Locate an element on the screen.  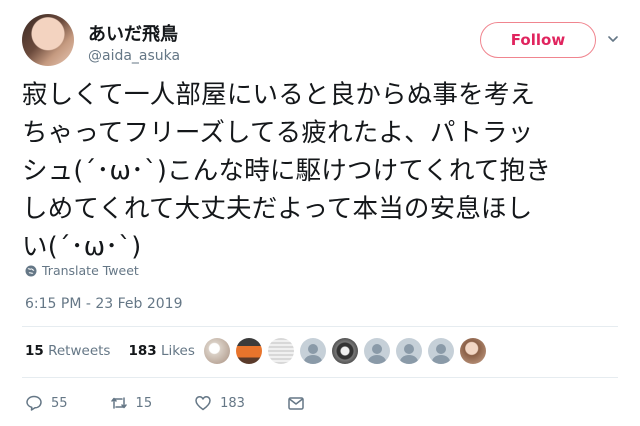
action-bar: 55 15 183 is located at coordinates (186, 403).